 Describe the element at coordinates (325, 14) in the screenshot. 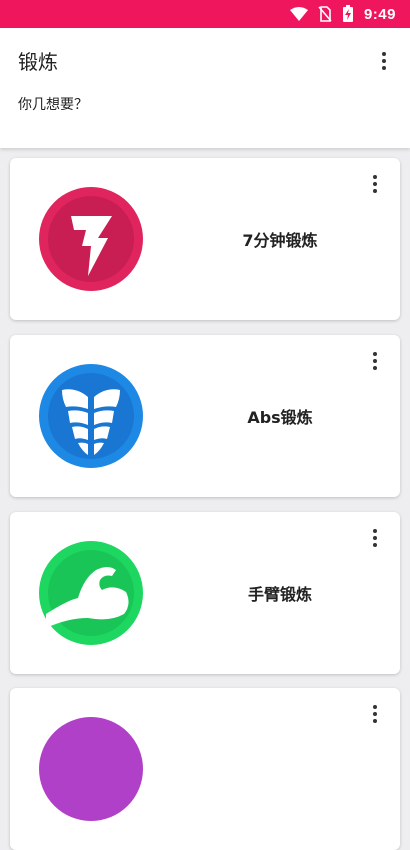

I see `no-sim-icon` at that location.